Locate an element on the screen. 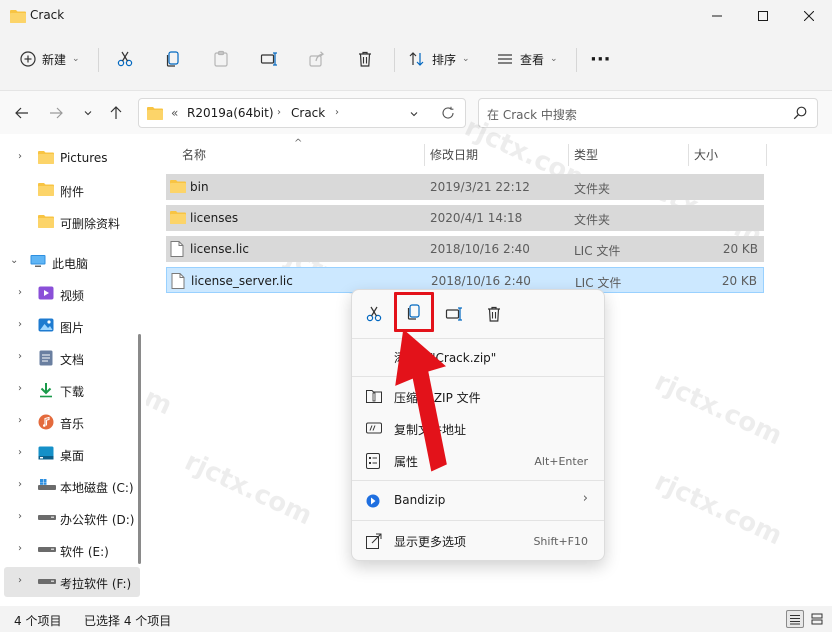 This screenshot has height=632, width=832. navigation-bar: « R2019a(64bit) › Crack › 在 Crack 中搜索 is located at coordinates (416, 112).